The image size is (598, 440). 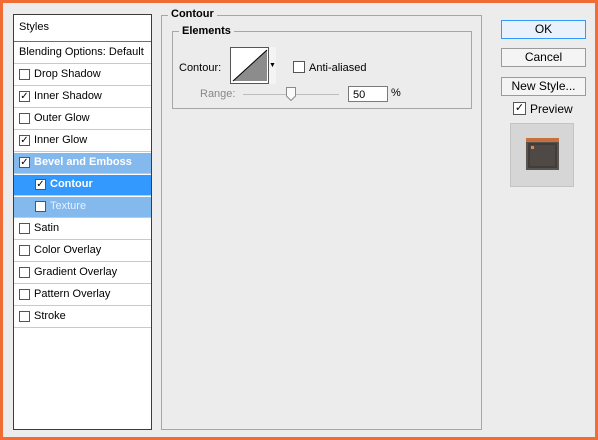 I want to click on style-item-stroke: Stroke, so click(x=82, y=317).